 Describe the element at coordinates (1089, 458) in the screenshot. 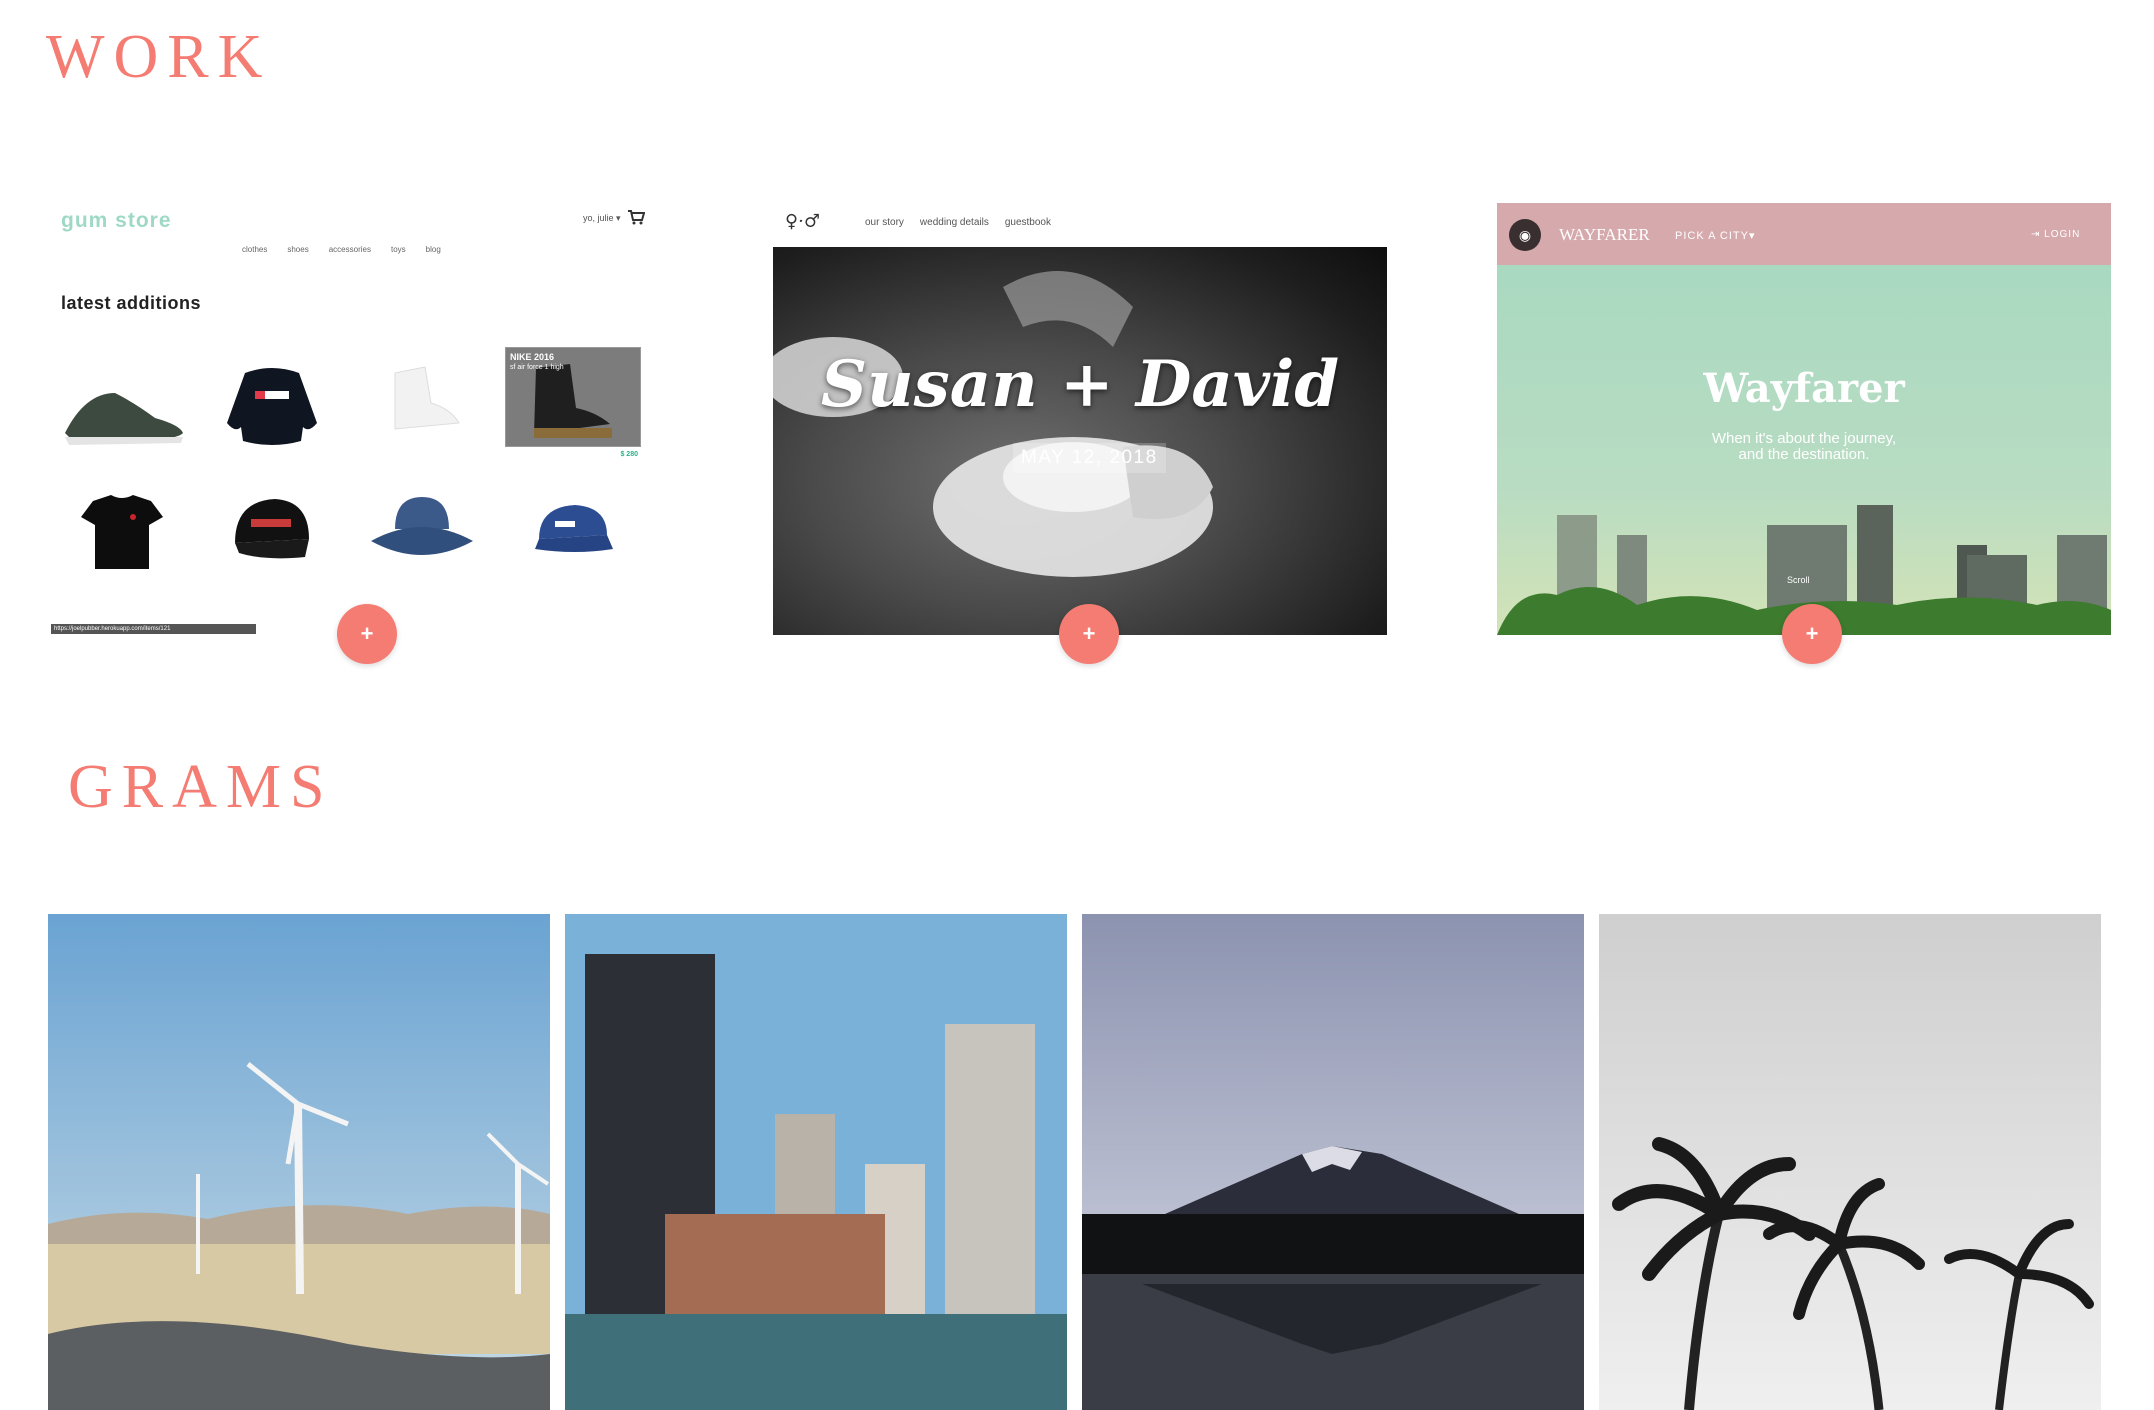

I see `wedding-date: MAY 12, 2018` at that location.